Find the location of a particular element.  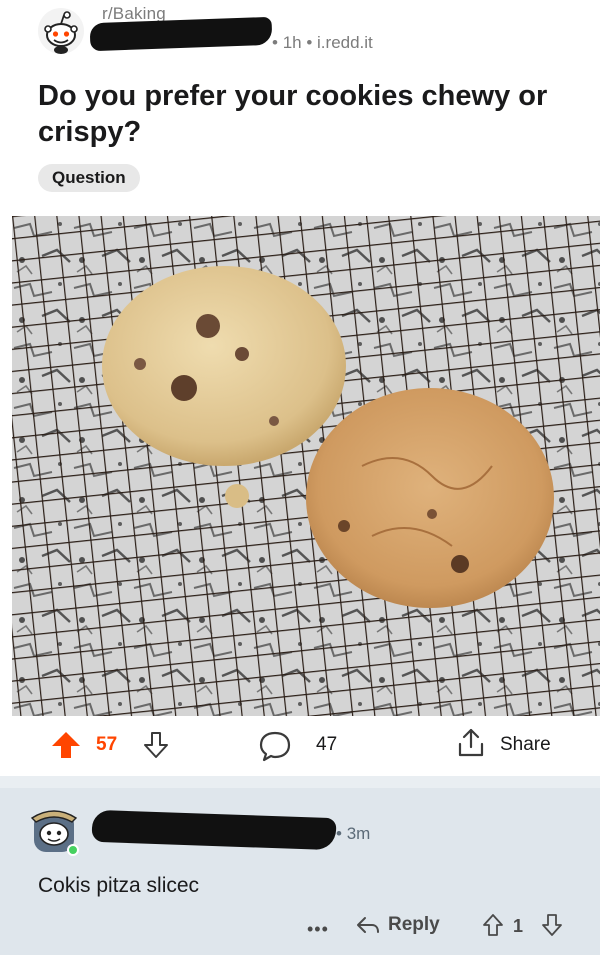

comment-body: Cokis pitza slicec is located at coordinates (119, 885).